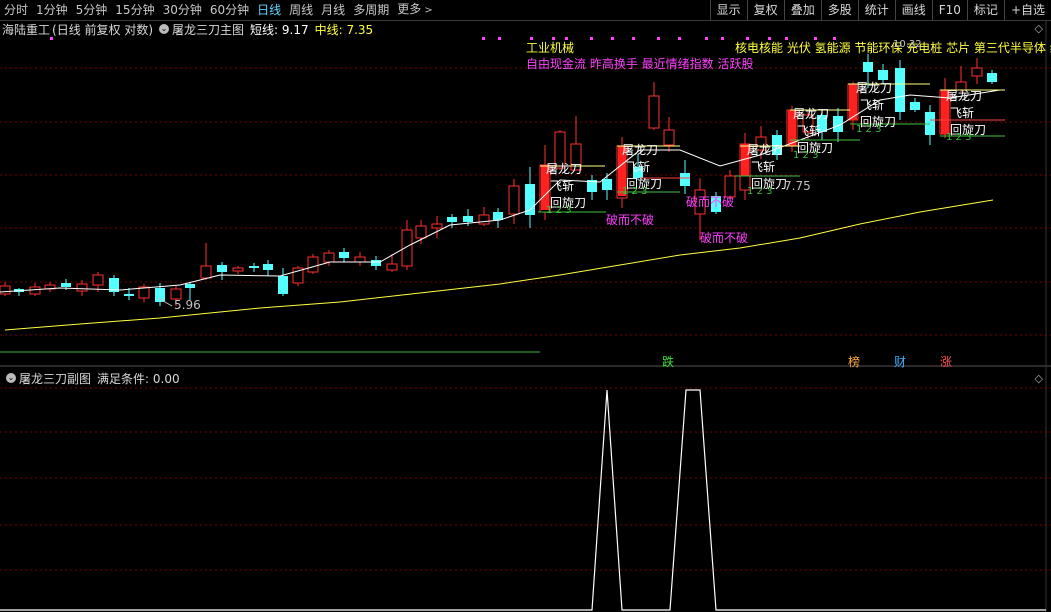 Image resolution: width=1051 pixels, height=612 pixels. Describe the element at coordinates (854, 361) in the screenshot. I see `marker-1: 榜` at that location.